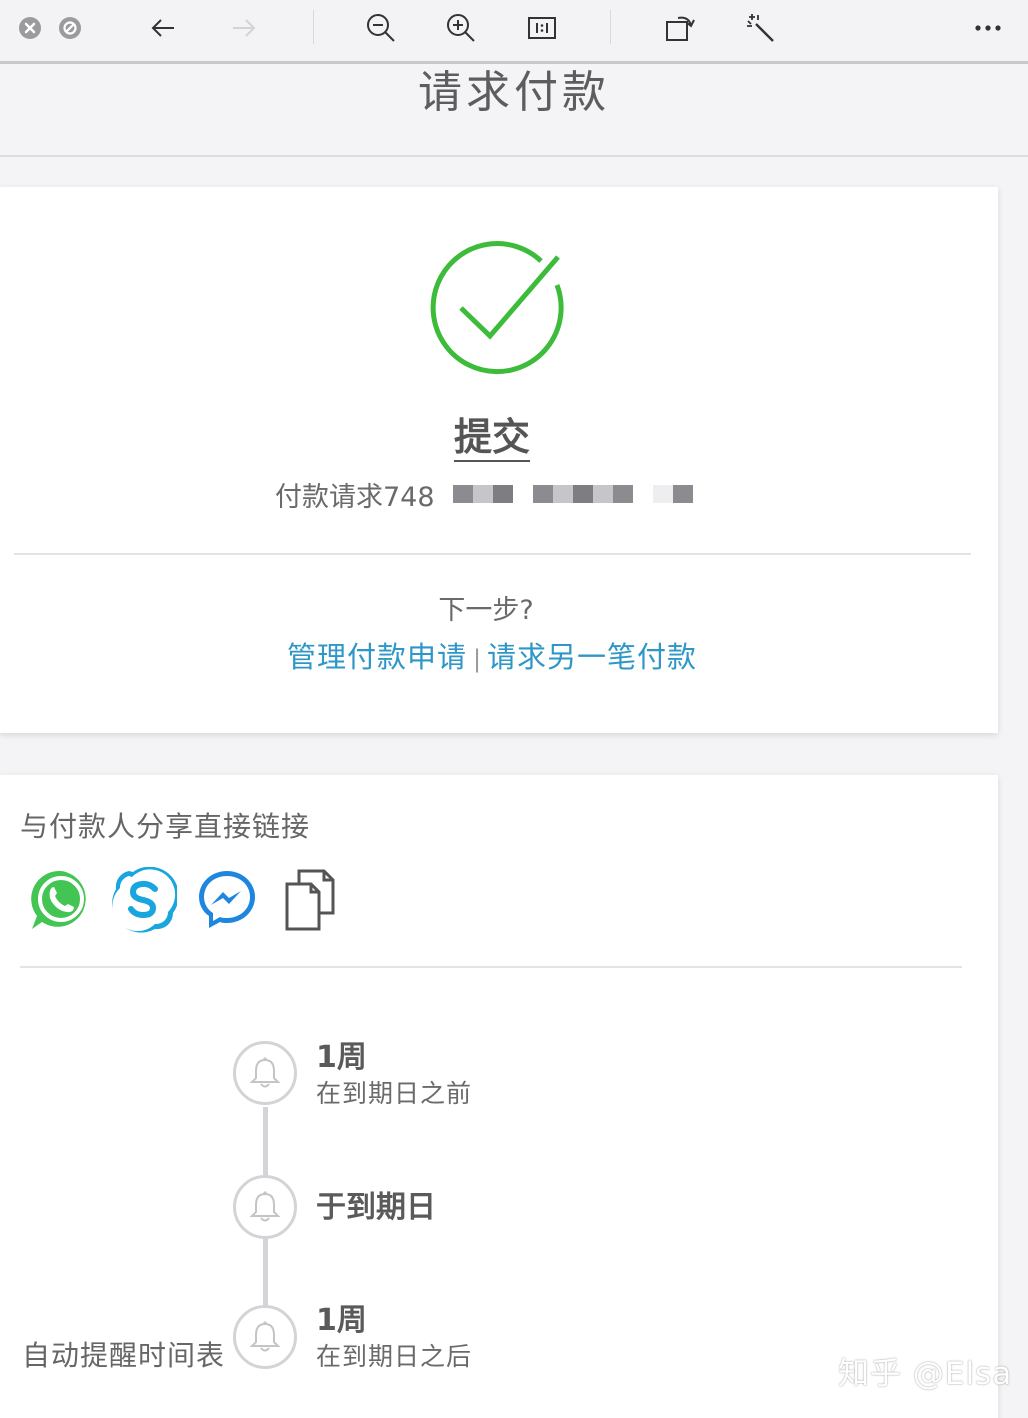 The width and height of the screenshot is (1028, 1418). I want to click on request-number-line: 付款请求748, so click(484, 495).